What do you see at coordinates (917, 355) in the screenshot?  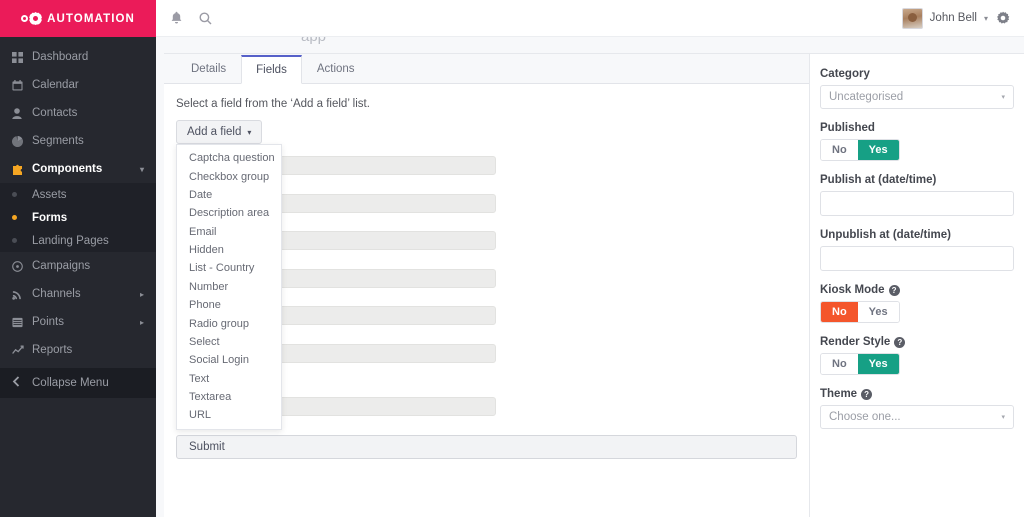 I see `render-style-group: Render Style ? No Yes` at bounding box center [917, 355].